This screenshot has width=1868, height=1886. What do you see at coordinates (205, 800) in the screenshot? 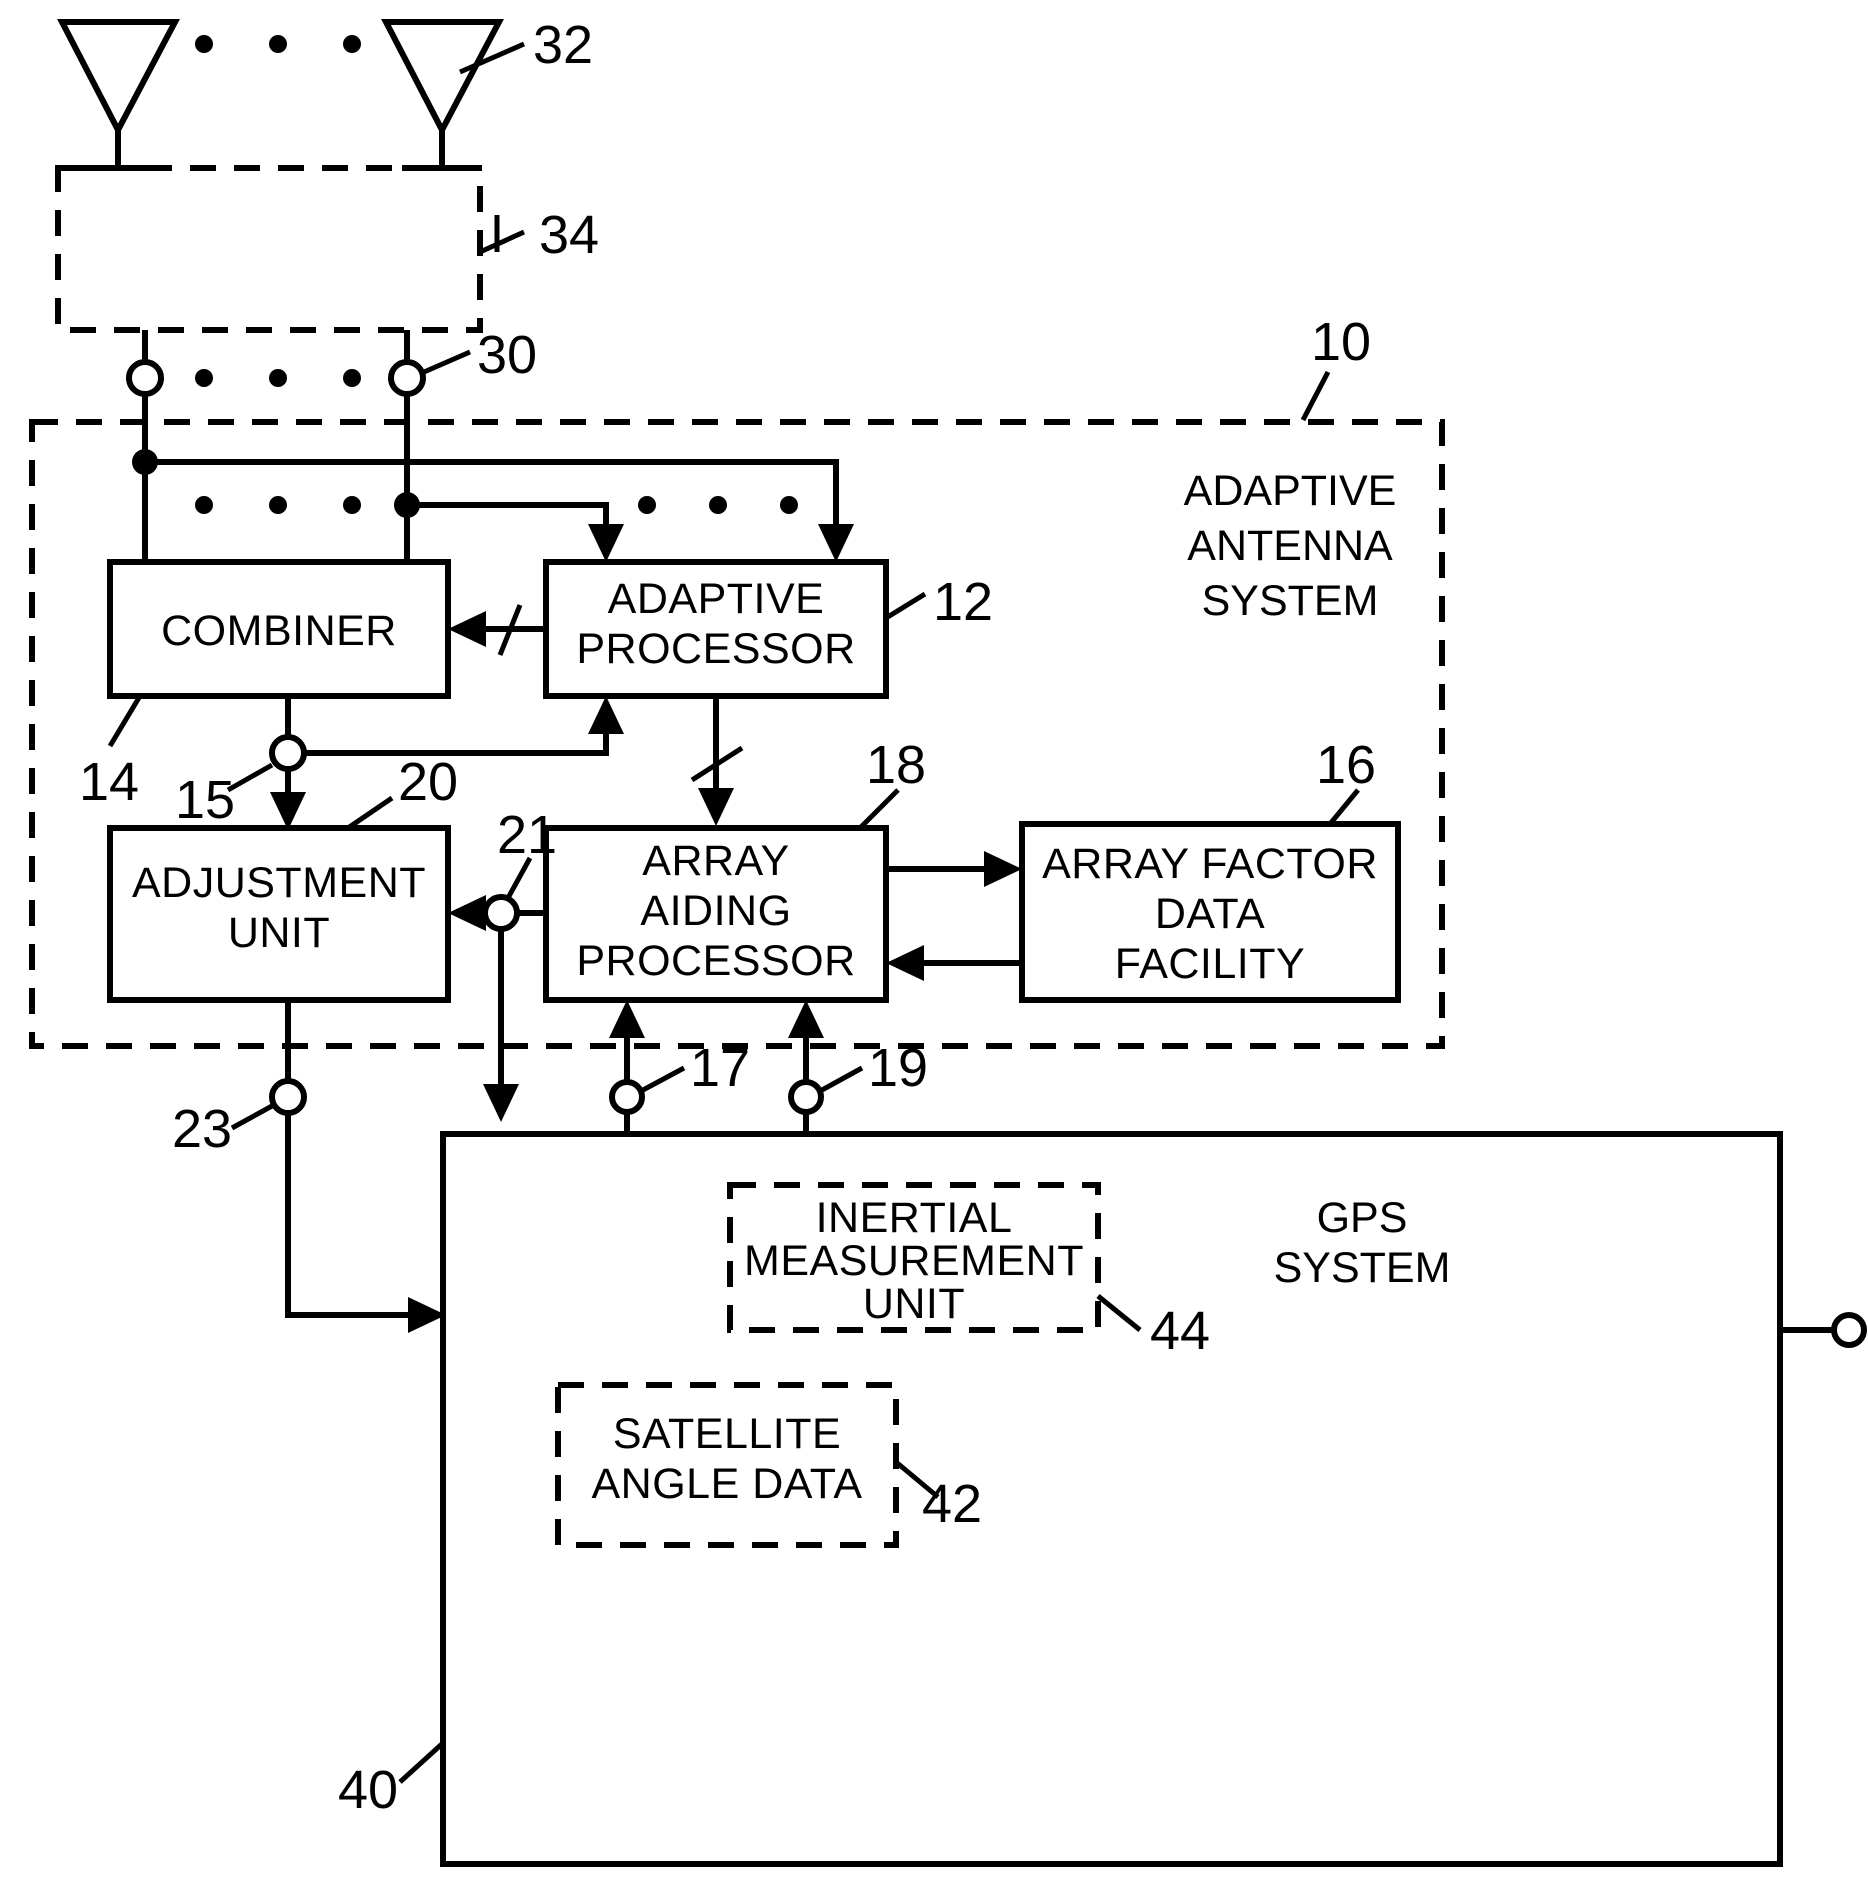
I see `ref-15-label: 15` at bounding box center [205, 800].